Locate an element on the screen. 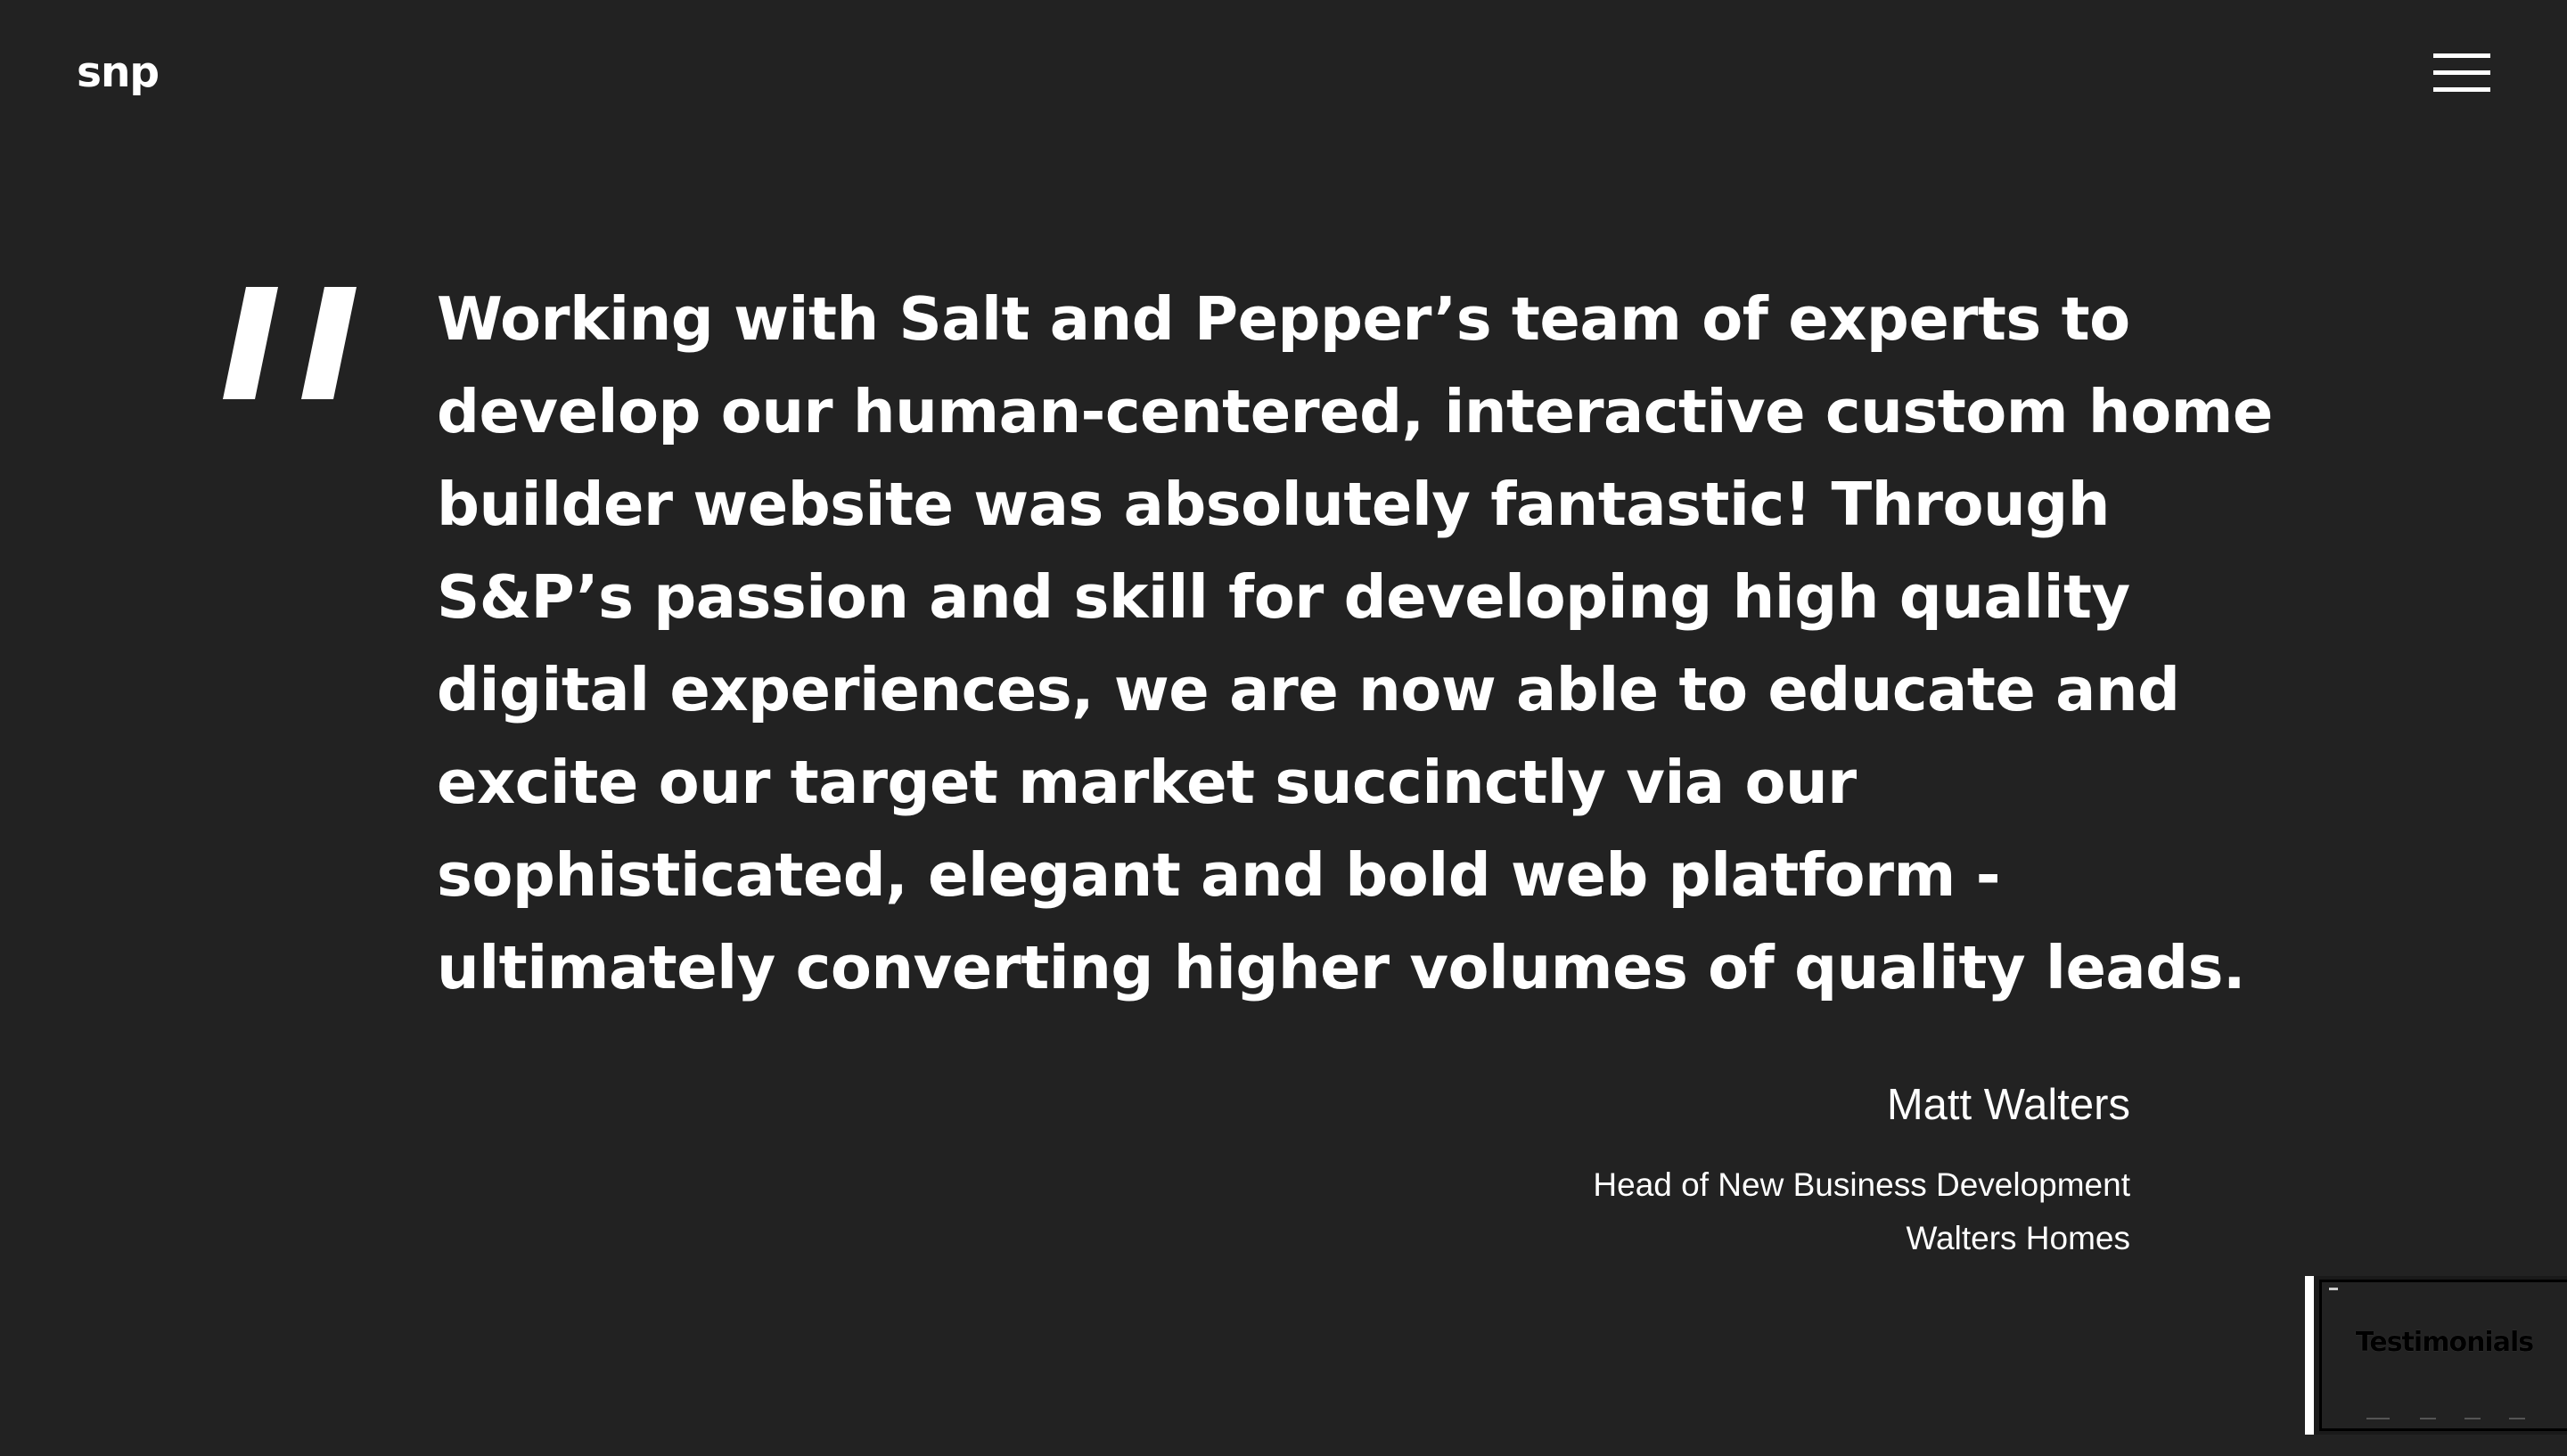 This screenshot has height=1456, width=2567. menu-bar-bottom is located at coordinates (2461, 89).